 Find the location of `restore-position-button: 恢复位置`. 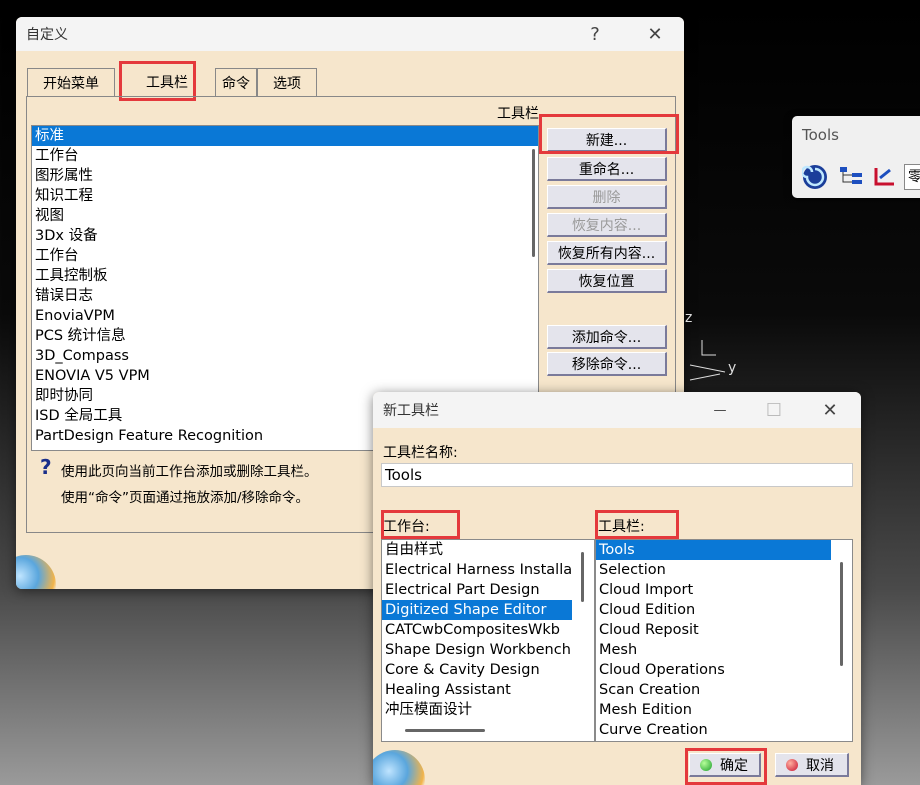

restore-position-button: 恢复位置 is located at coordinates (607, 281).